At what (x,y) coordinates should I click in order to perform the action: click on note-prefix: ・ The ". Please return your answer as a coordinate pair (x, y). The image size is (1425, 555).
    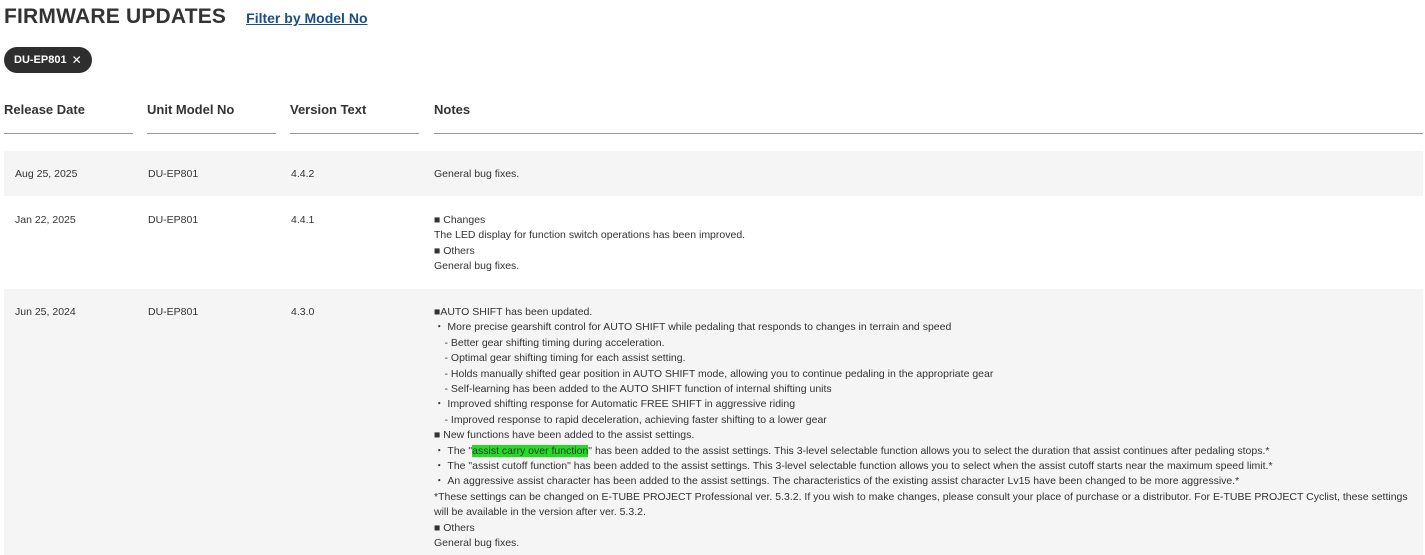
    Looking at the image, I should click on (453, 450).